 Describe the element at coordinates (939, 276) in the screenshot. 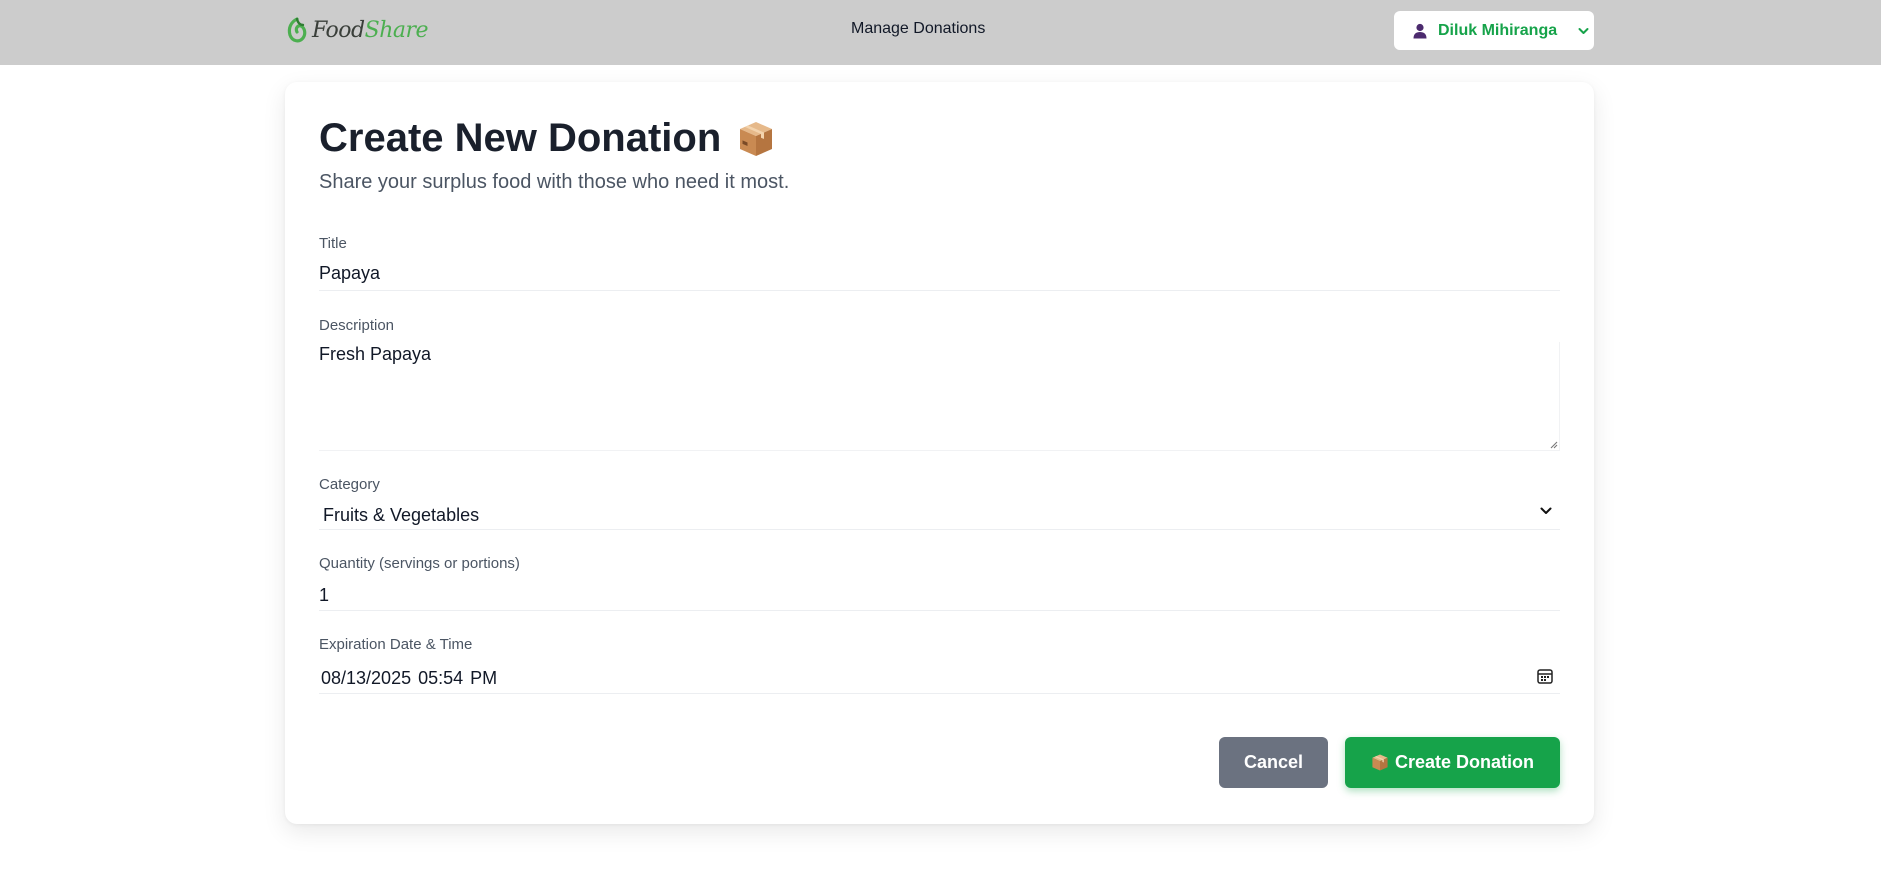

I see `title-input: Papaya` at that location.